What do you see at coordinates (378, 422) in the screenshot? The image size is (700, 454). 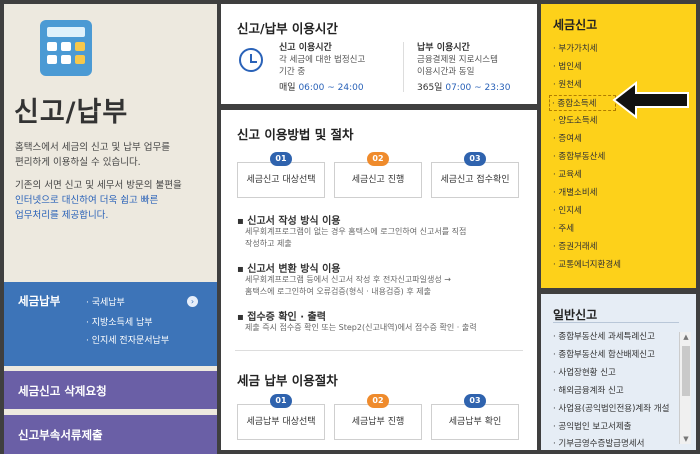 I see `step-pay-progress: 세금납부 진행` at bounding box center [378, 422].